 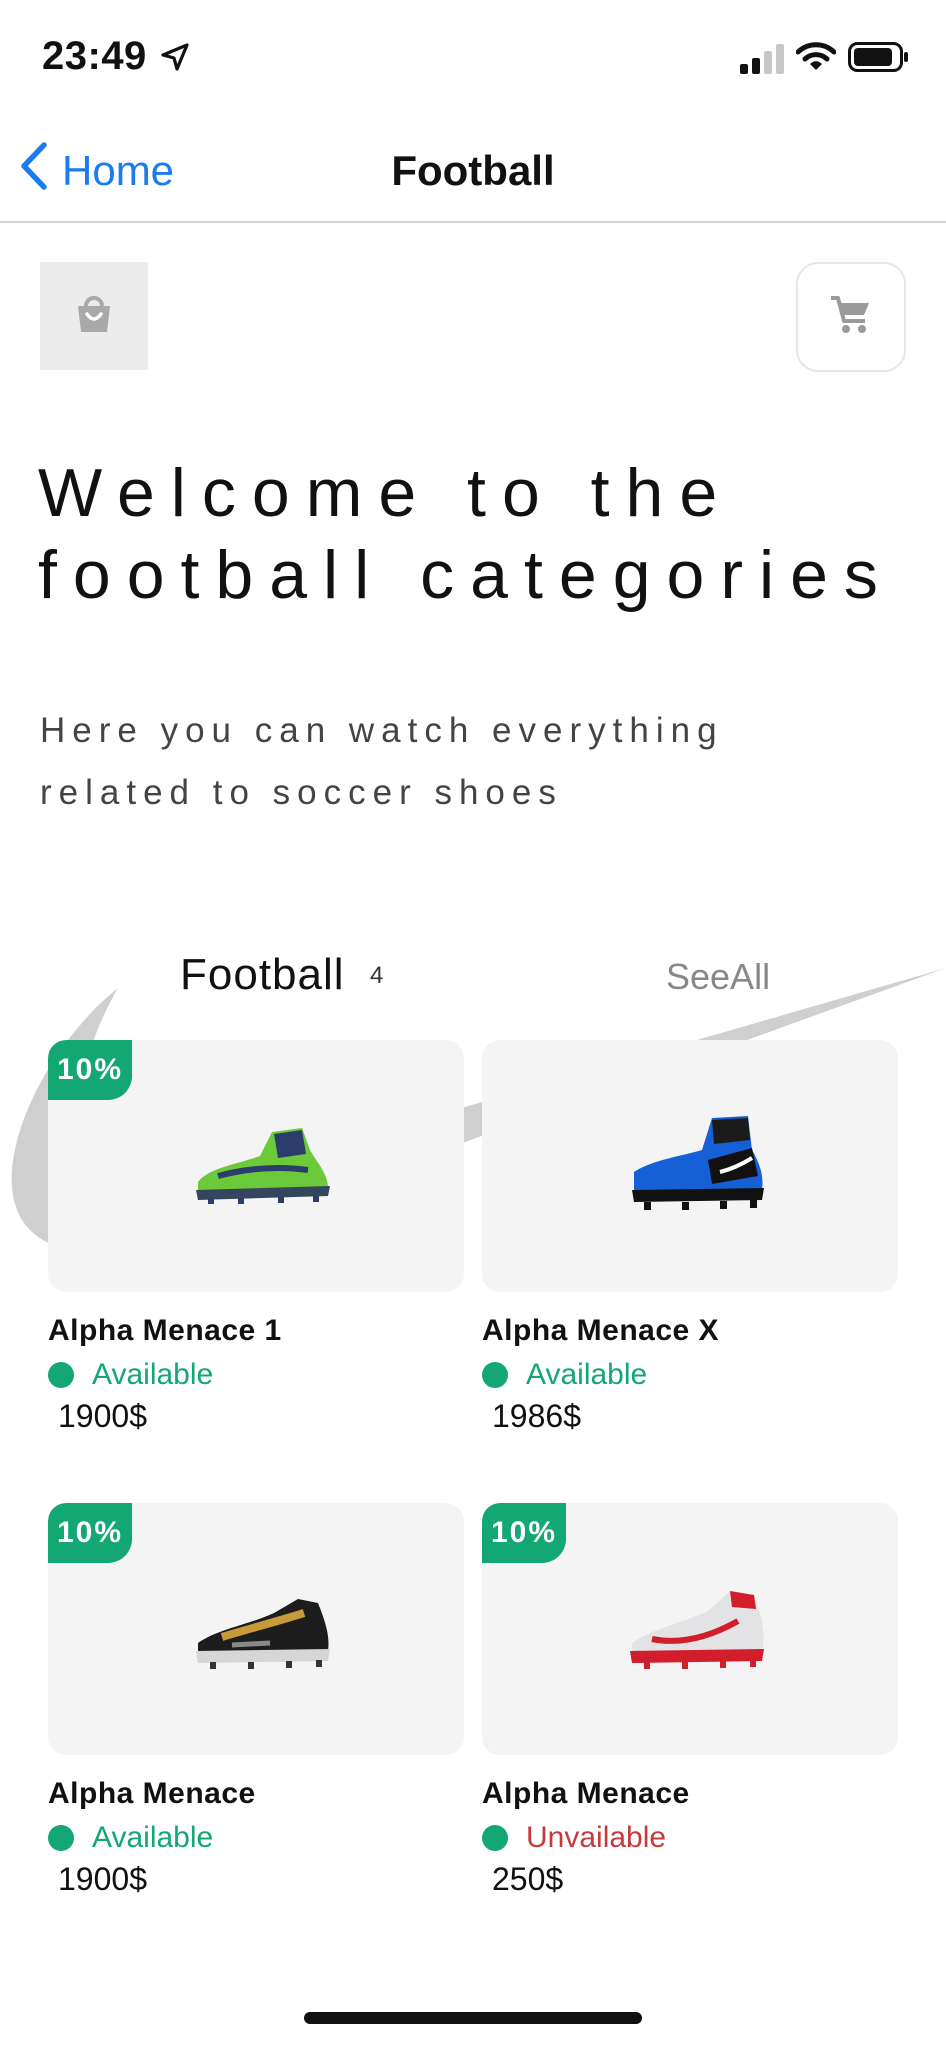 I want to click on product-card: Alpha Menace X Available 1986$, so click(x=690, y=1237).